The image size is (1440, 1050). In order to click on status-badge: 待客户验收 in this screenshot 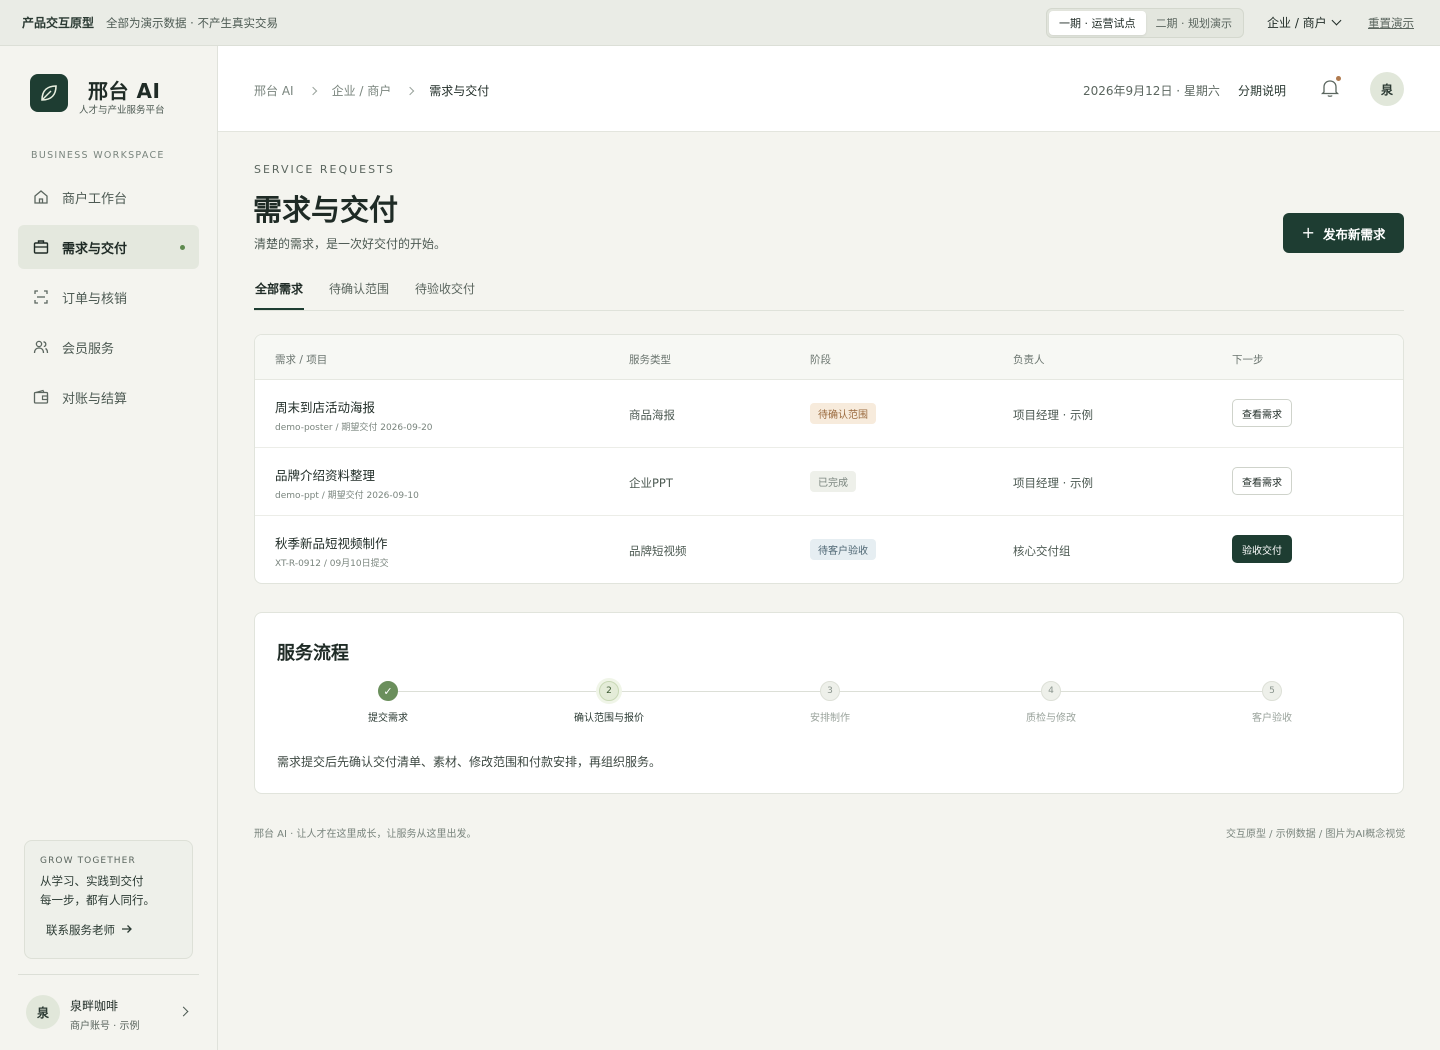, I will do `click(843, 549)`.